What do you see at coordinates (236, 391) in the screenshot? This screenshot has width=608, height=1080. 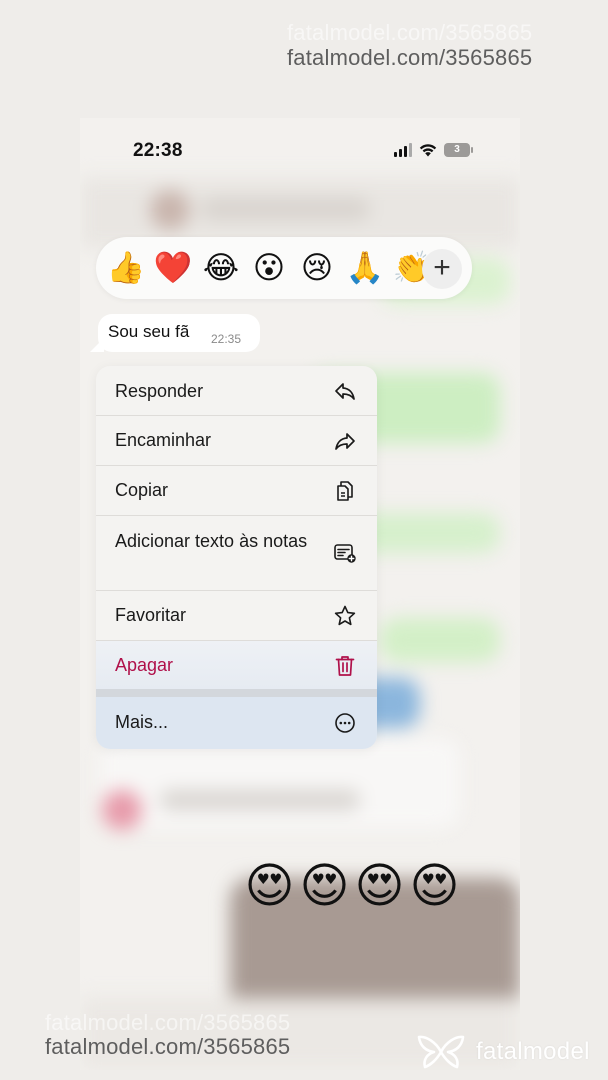 I see `menu-item-reply: Responder` at bounding box center [236, 391].